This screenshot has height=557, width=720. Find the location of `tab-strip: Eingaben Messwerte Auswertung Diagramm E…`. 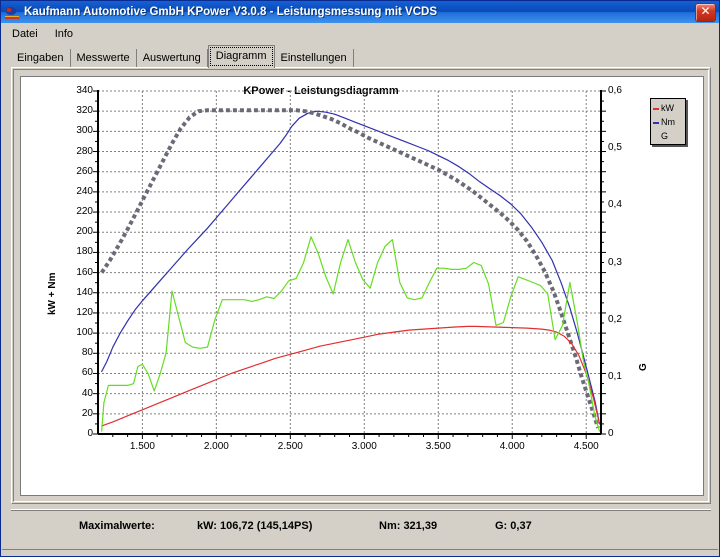

tab-strip: Eingaben Messwerte Auswertung Diagramm E… is located at coordinates (361, 56).